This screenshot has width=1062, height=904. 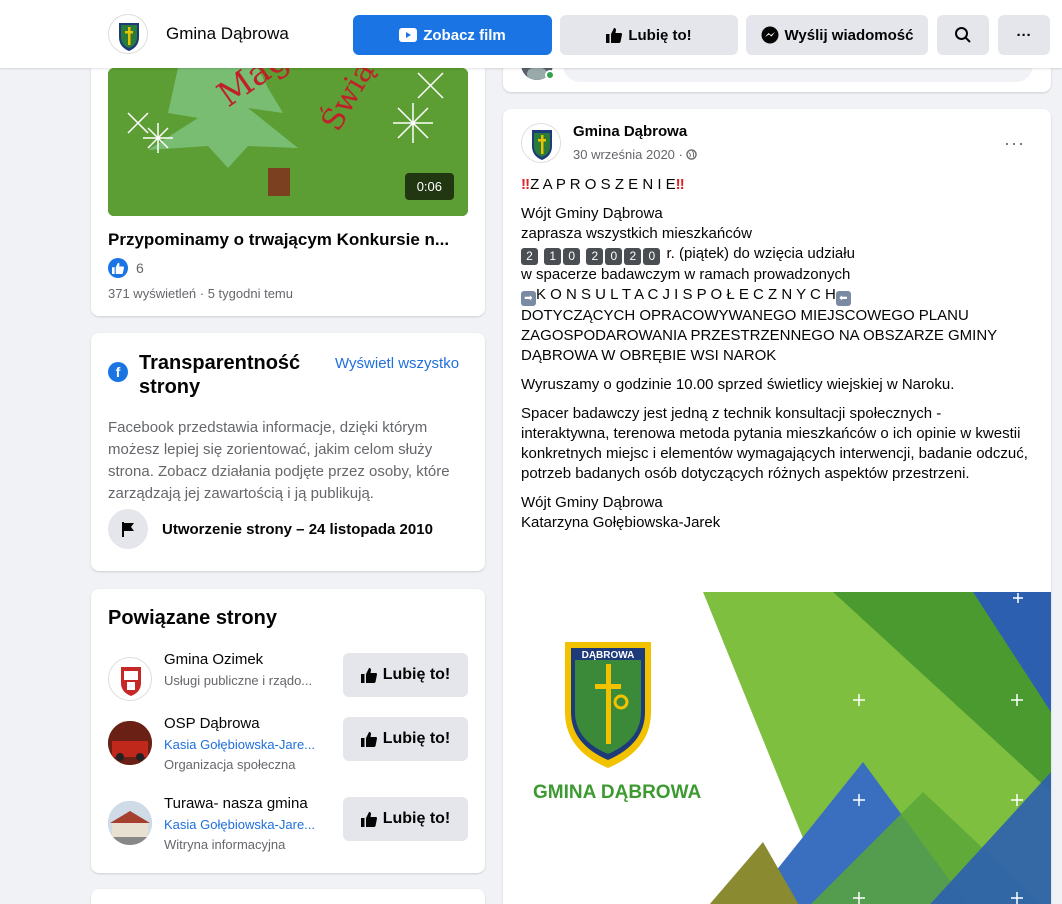 I want to click on watch-video-button: Zobacz film, so click(x=452, y=35).